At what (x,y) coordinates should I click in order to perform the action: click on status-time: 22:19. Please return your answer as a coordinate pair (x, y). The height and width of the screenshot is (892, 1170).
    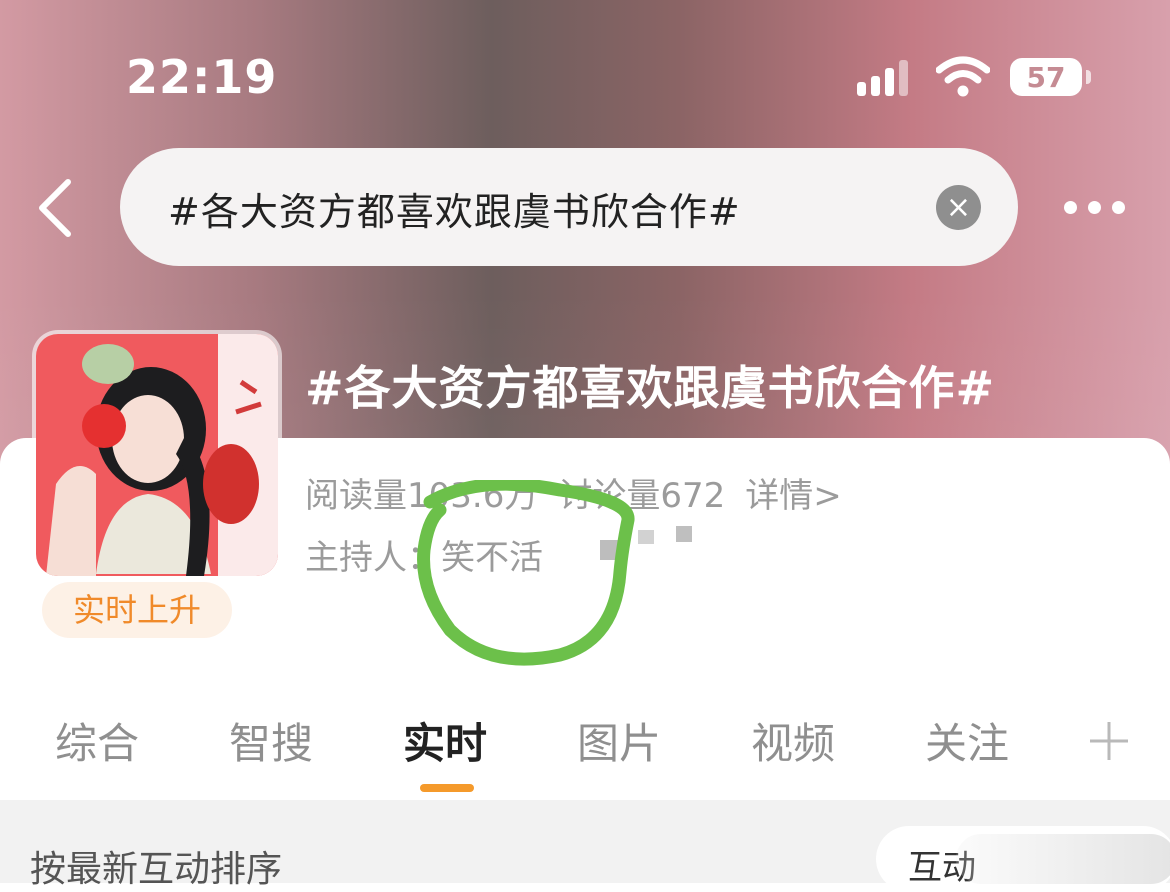
    Looking at the image, I should click on (202, 77).